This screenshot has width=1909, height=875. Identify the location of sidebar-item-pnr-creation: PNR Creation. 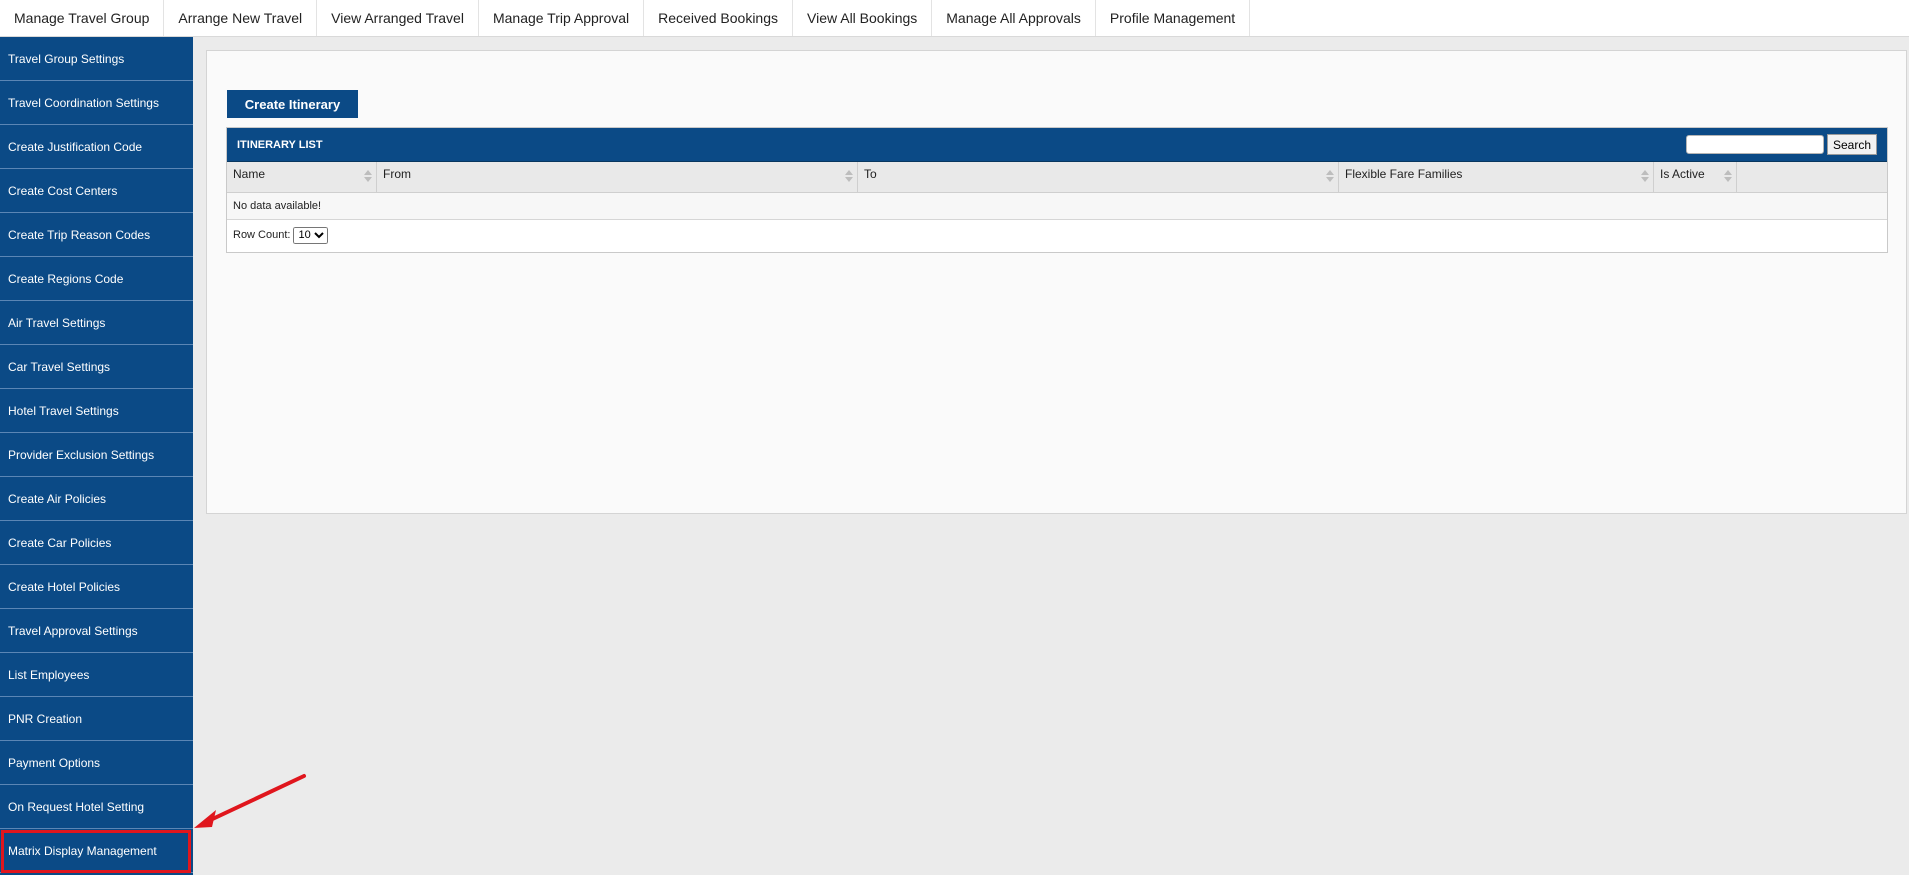
(96, 719).